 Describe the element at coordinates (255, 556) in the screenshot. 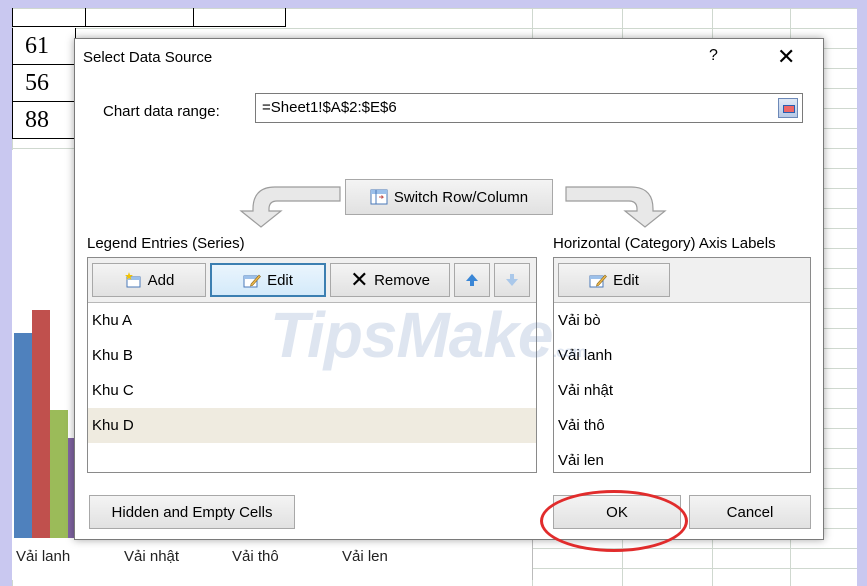

I see `chart-category-label: Vải thô` at that location.